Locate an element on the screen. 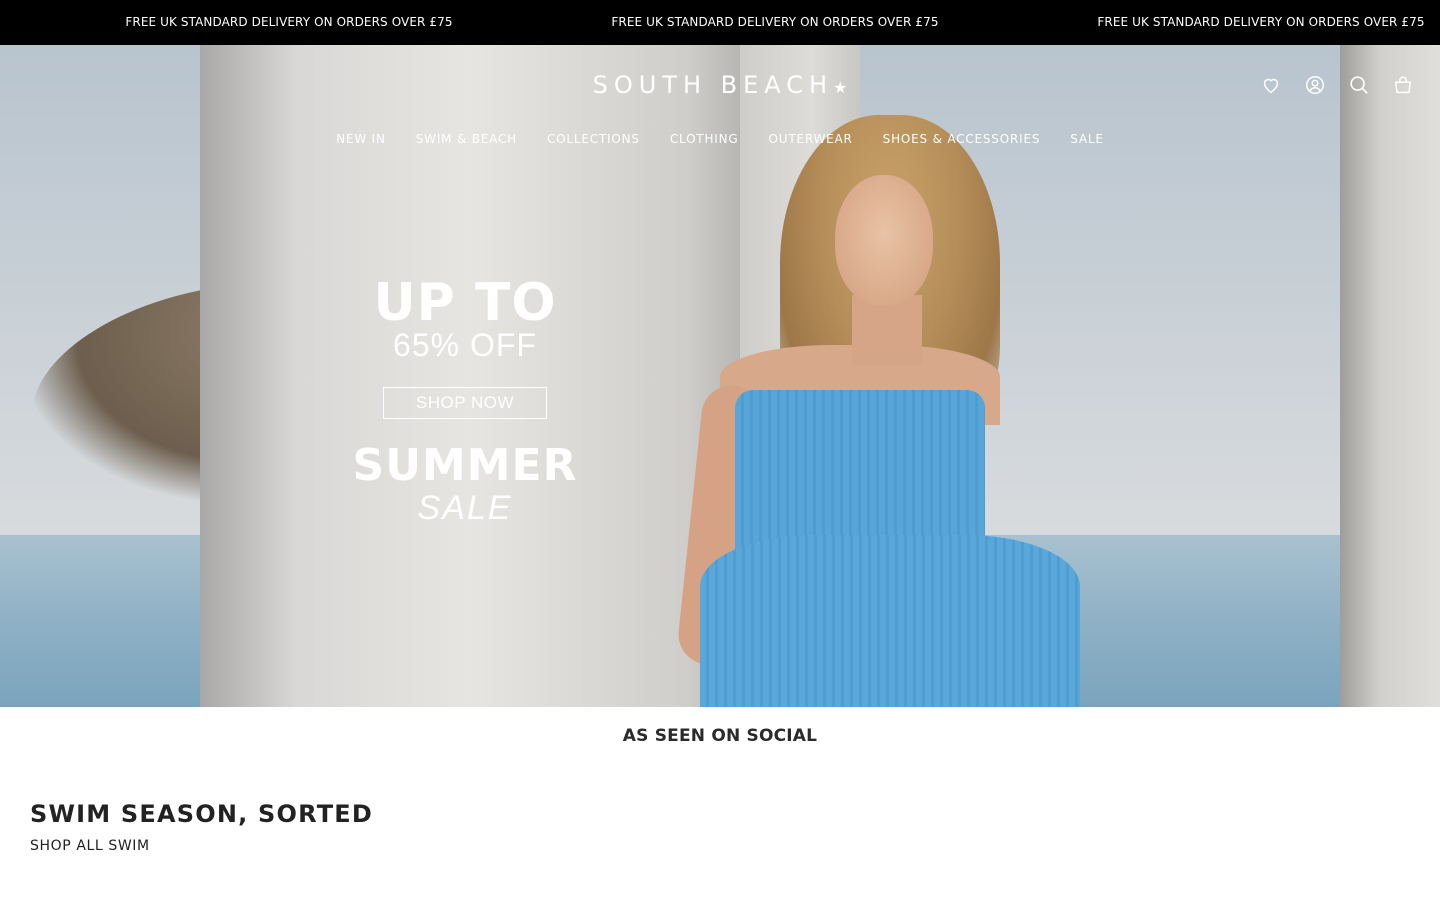 The height and width of the screenshot is (900, 1440). header-icons is located at coordinates (1337, 85).